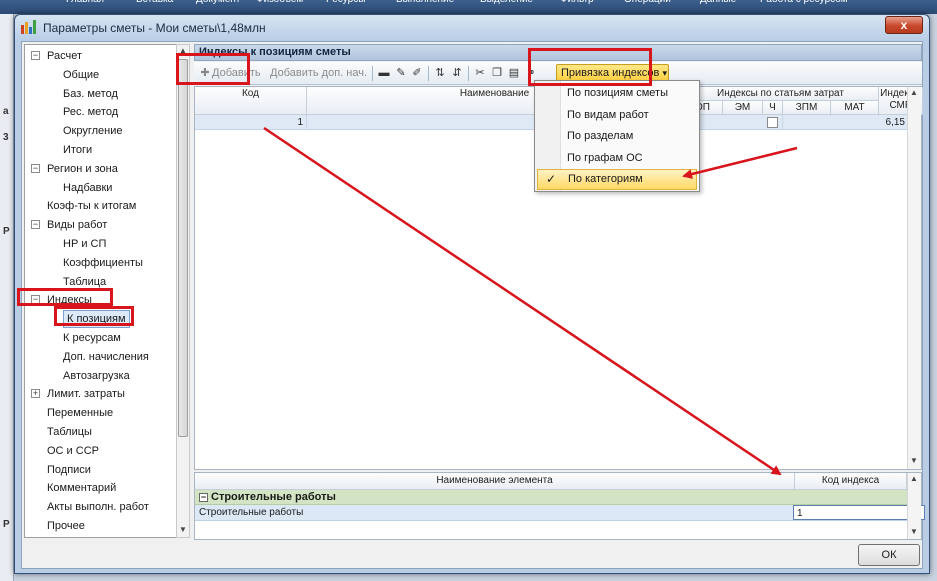  Describe the element at coordinates (781, 94) in the screenshot. I see `column-header-cost-indices: Индексы по статьям затрат` at that location.